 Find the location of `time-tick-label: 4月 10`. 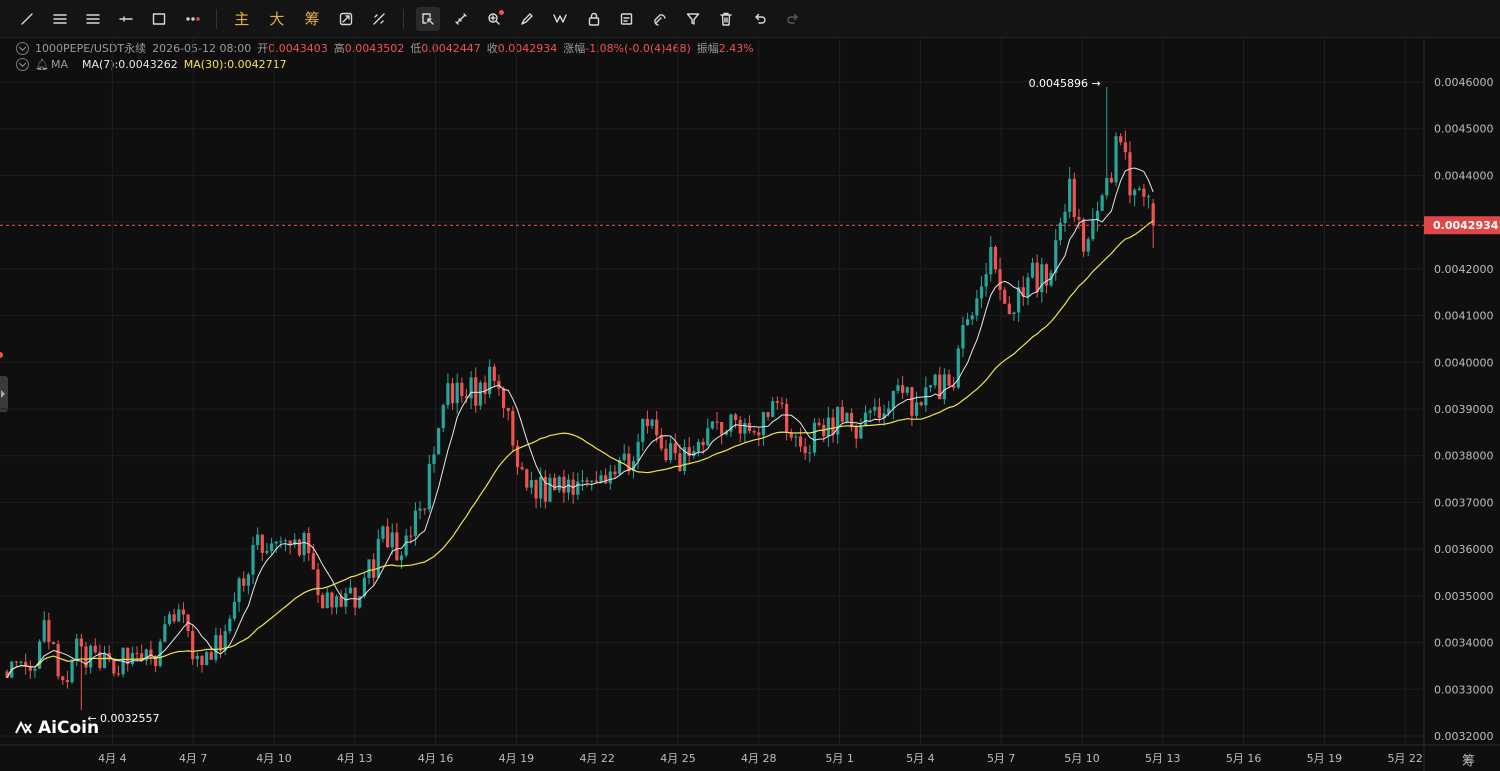

time-tick-label: 4月 10 is located at coordinates (274, 758).